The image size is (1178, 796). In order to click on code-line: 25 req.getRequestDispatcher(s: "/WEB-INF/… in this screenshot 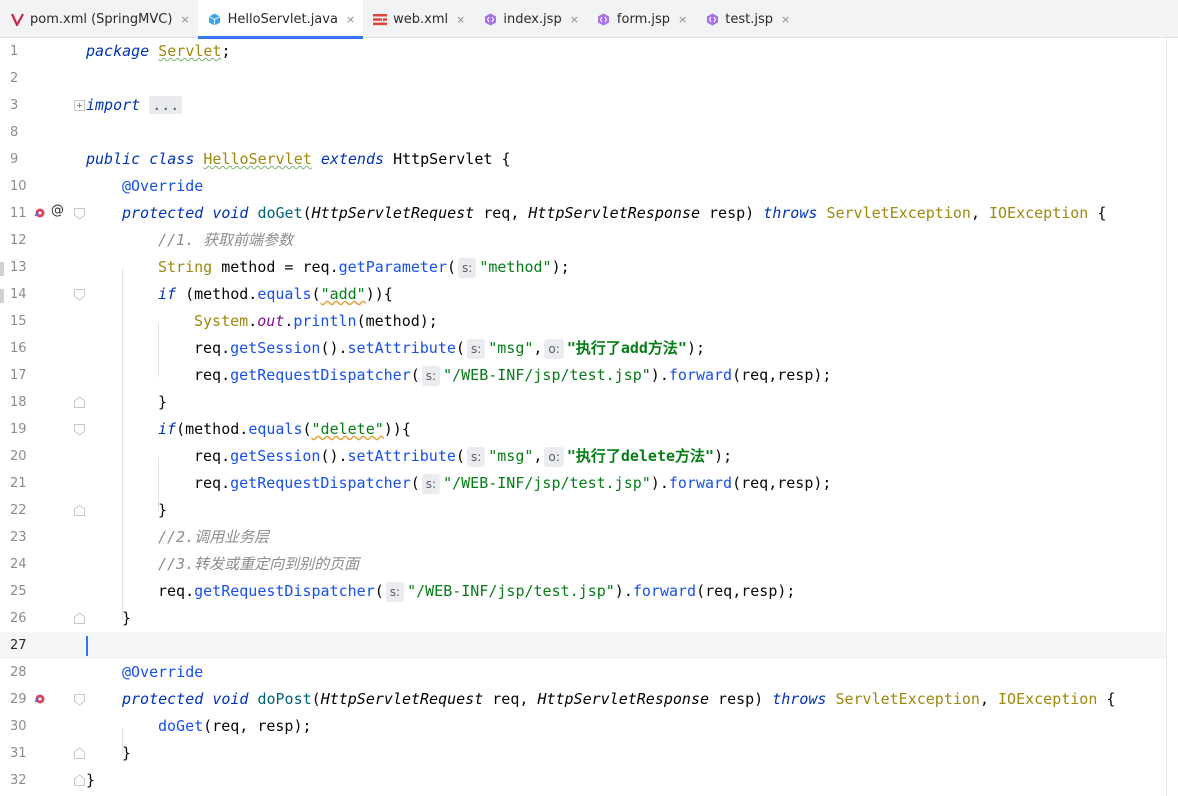, I will do `click(583, 591)`.